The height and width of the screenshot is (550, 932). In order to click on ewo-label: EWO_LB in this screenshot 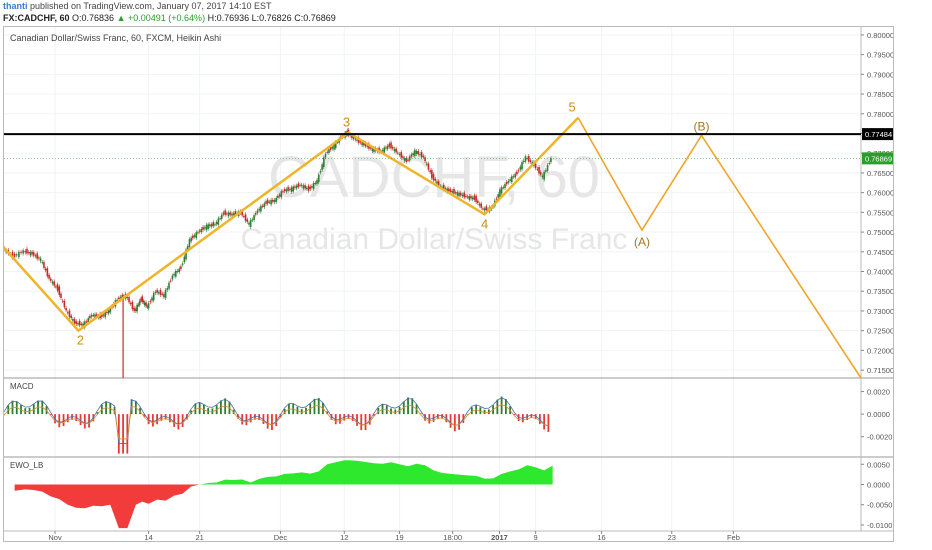, I will do `click(26, 465)`.